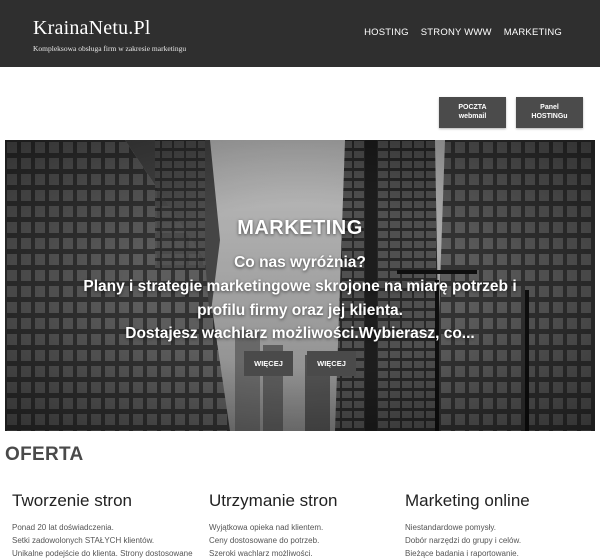 The width and height of the screenshot is (600, 560). I want to click on offer-text-line: Szeroki wachlarz możliwości., so click(261, 553).